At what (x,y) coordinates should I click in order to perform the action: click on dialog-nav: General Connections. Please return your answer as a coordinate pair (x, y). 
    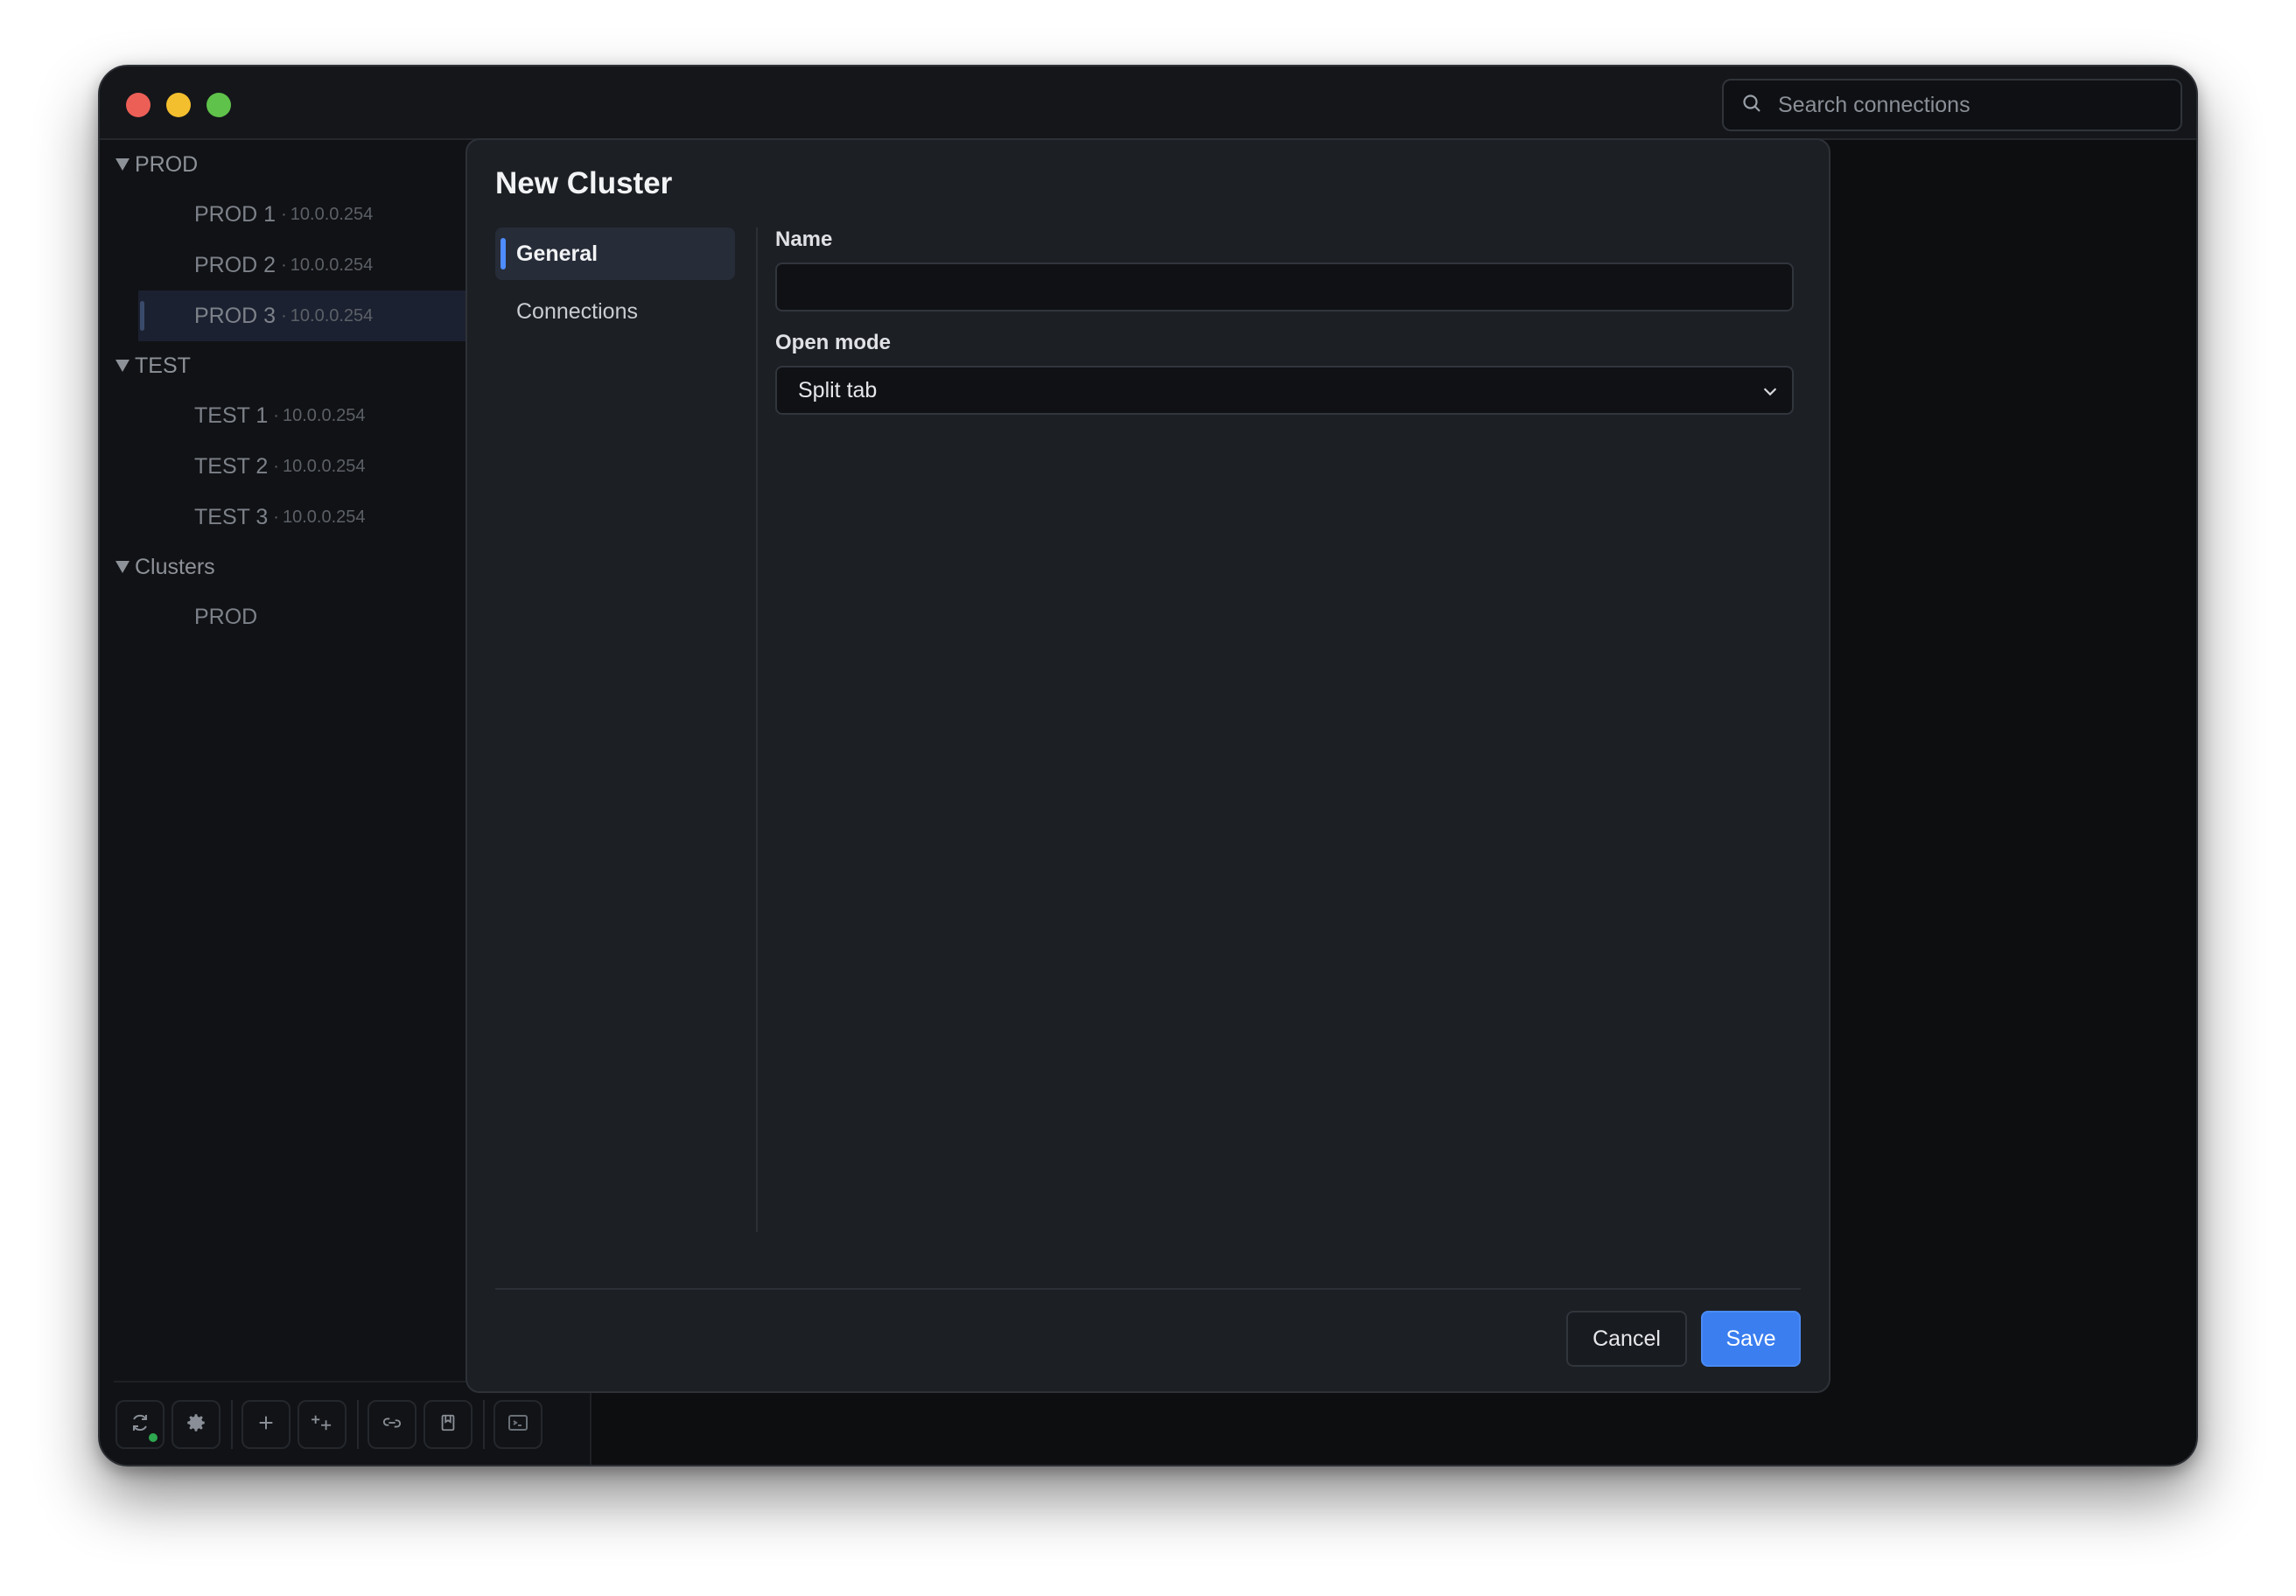
    Looking at the image, I should click on (615, 285).